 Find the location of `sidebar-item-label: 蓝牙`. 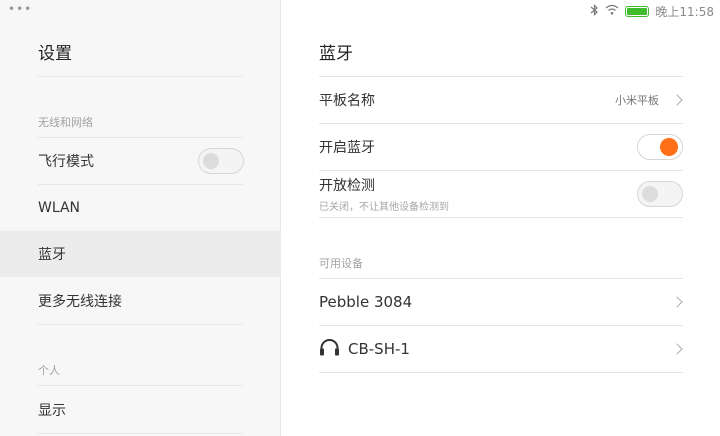

sidebar-item-label: 蓝牙 is located at coordinates (52, 255).